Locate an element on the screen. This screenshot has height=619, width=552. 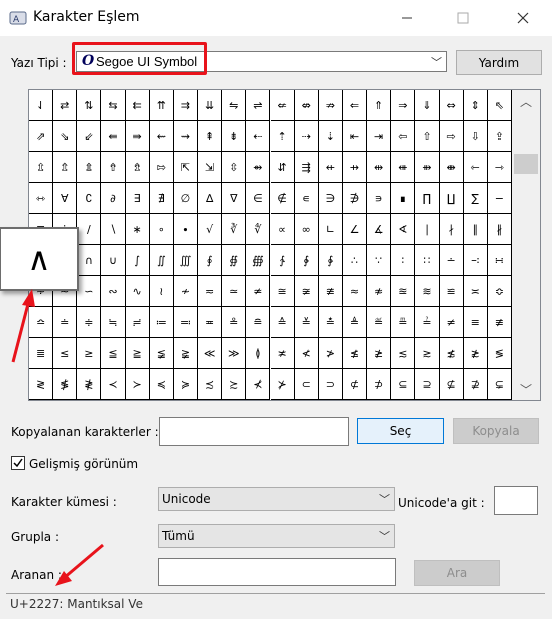
character-cell: ≑ is located at coordinates (89, 322).